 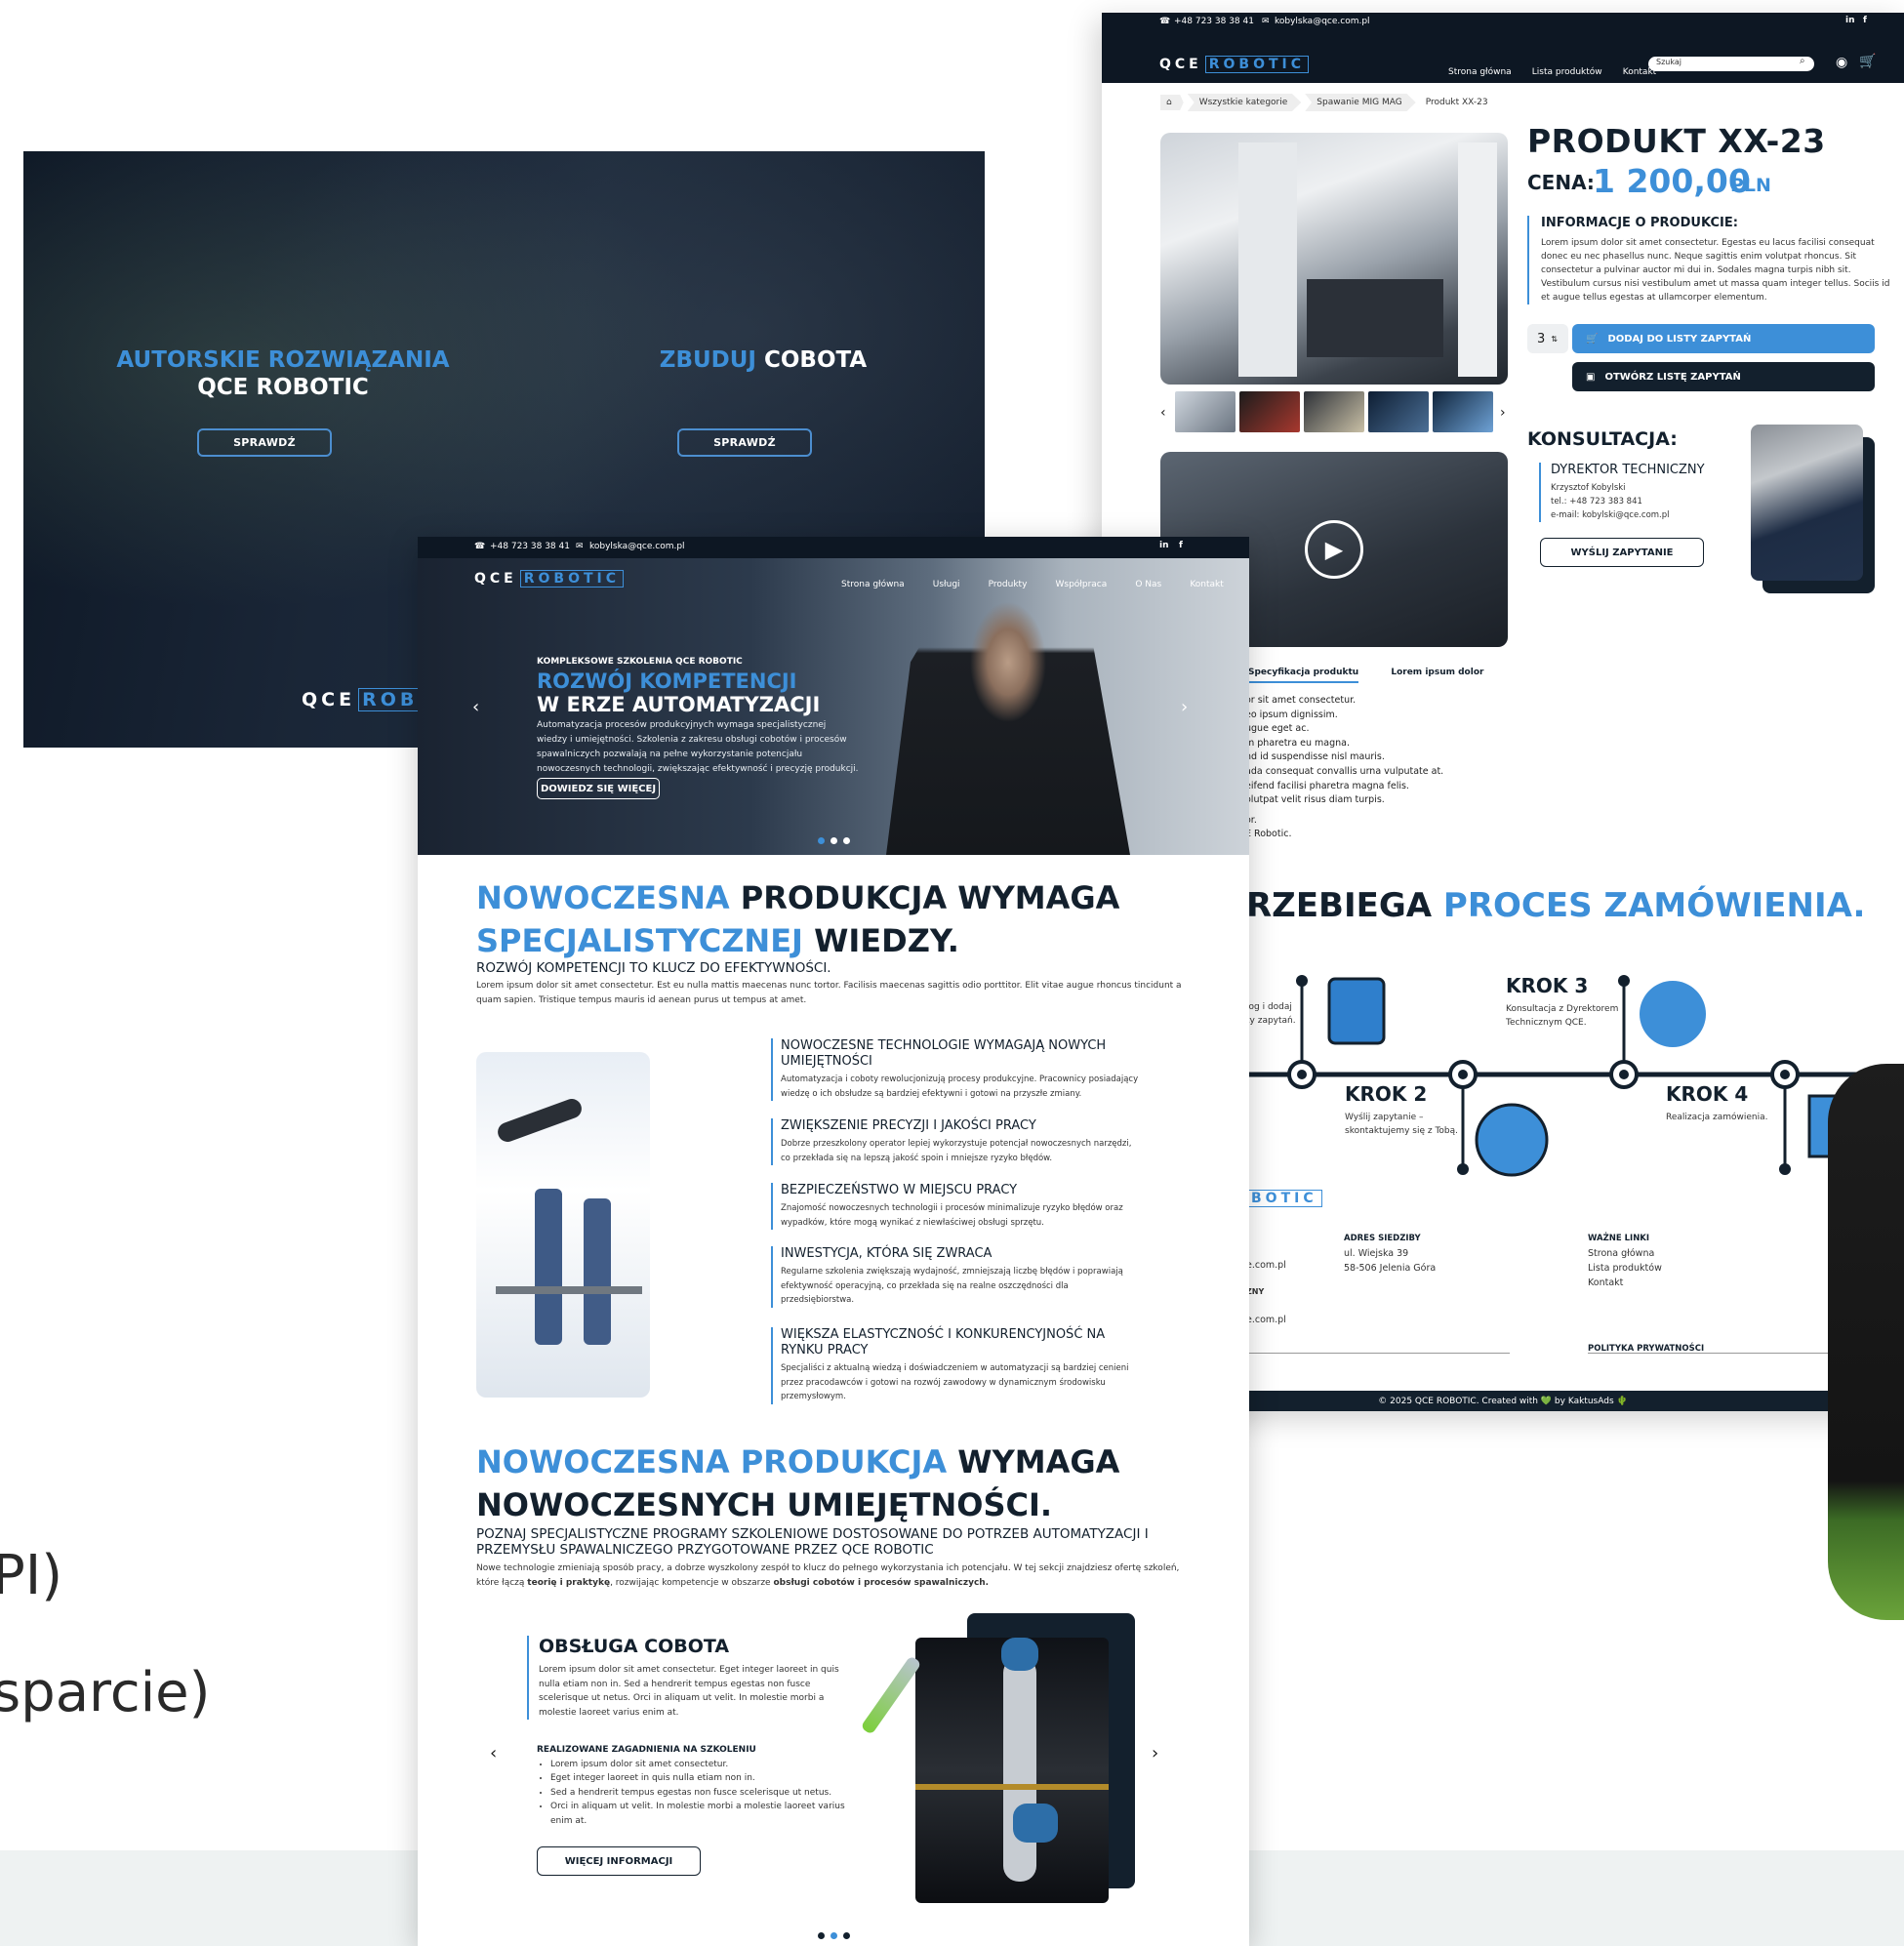 I want to click on open-inquiry-list-button: ▣ OTWÓRZ LISTĘ ZAPYTAŃ, so click(x=1723, y=376).